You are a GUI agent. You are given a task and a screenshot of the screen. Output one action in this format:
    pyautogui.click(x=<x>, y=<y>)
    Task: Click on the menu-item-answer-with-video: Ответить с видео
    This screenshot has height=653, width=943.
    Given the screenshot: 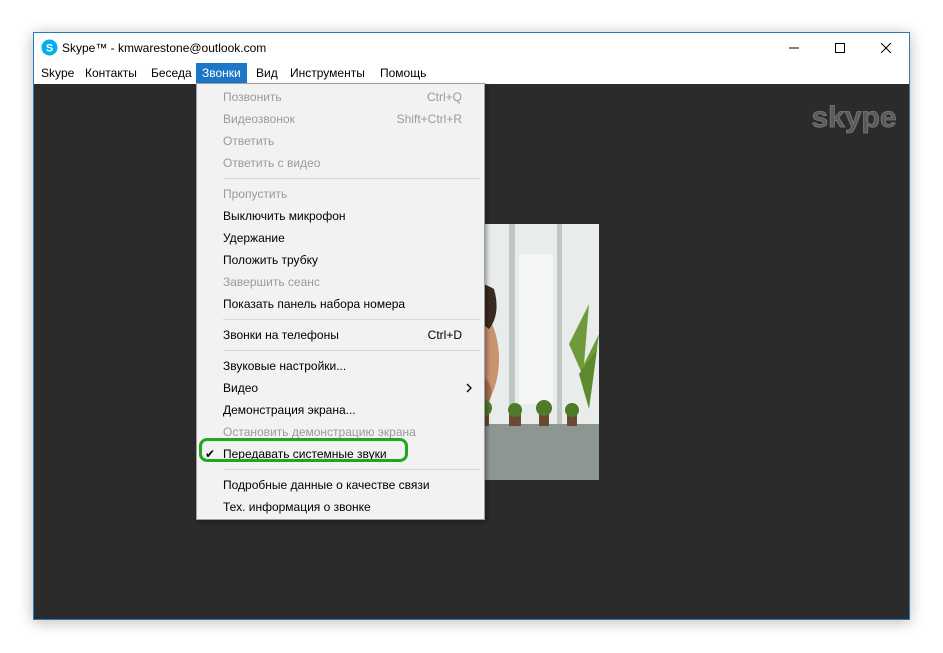 What is the action you would take?
    pyautogui.click(x=340, y=163)
    